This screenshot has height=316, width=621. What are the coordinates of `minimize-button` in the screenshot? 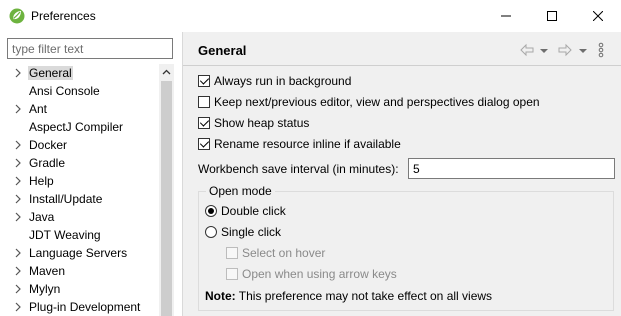 It's located at (506, 16).